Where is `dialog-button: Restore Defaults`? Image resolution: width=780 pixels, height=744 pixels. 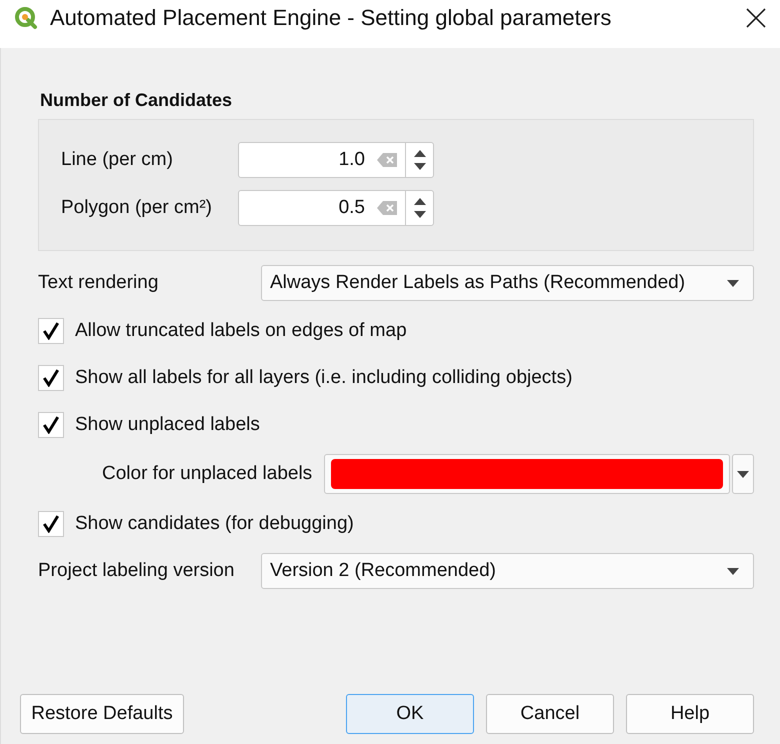
dialog-button: Restore Defaults is located at coordinates (102, 714).